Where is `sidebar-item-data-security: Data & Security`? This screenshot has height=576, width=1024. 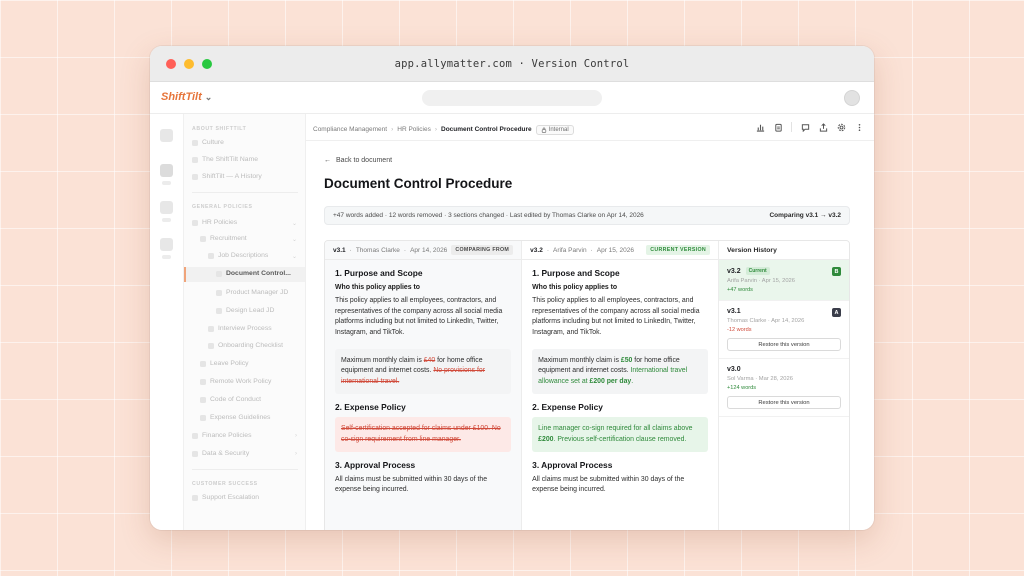
sidebar-item-data-security: Data & Security is located at coordinates (220, 453).